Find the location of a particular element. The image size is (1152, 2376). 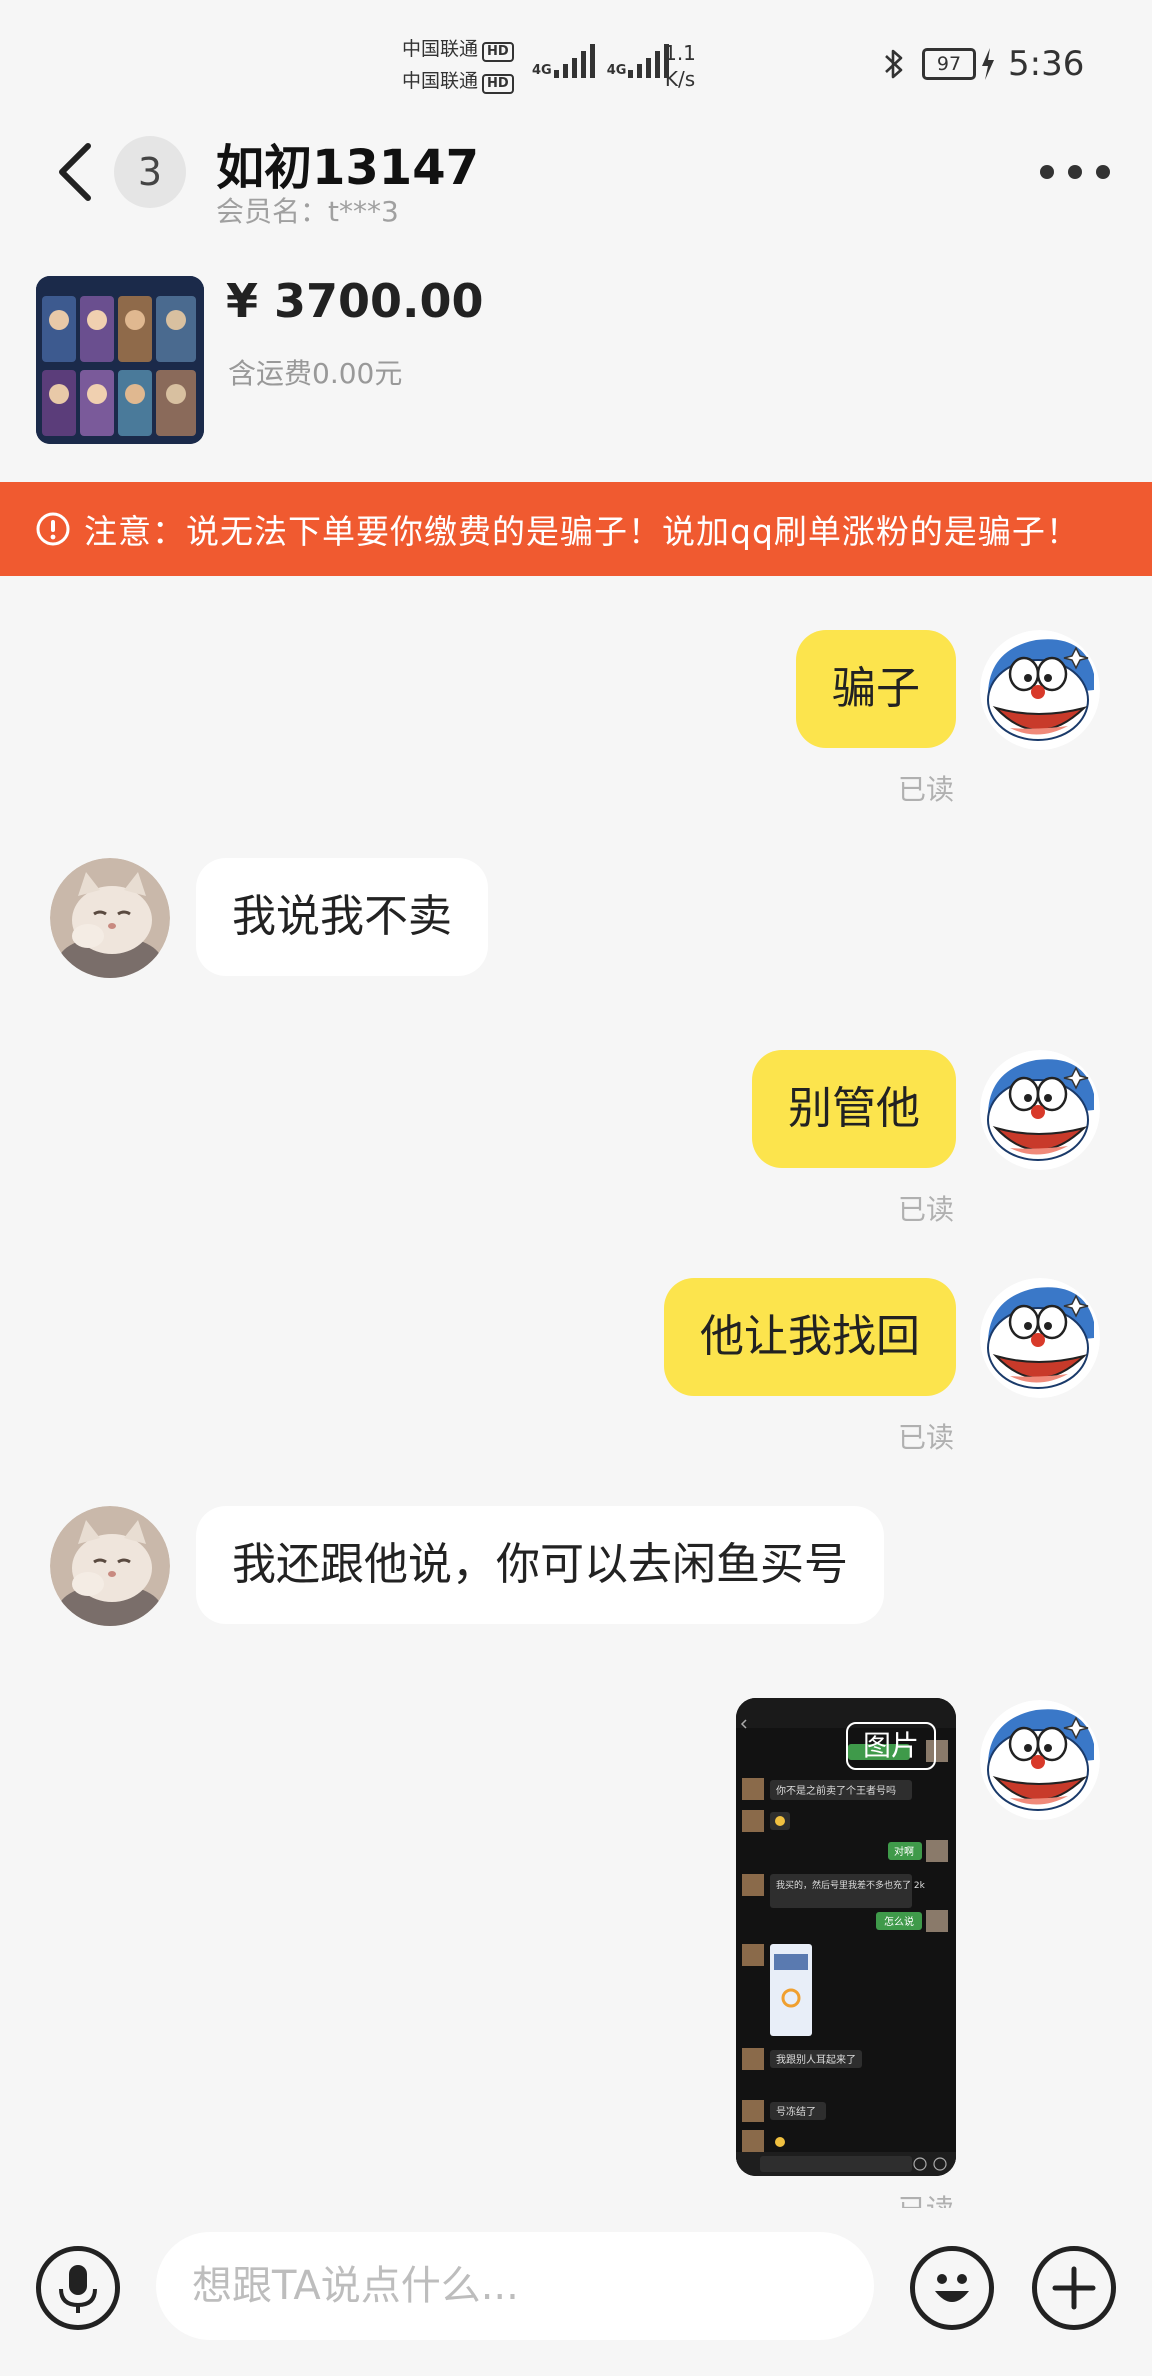

carrier-2: 中国联通 HD is located at coordinates (458, 81).